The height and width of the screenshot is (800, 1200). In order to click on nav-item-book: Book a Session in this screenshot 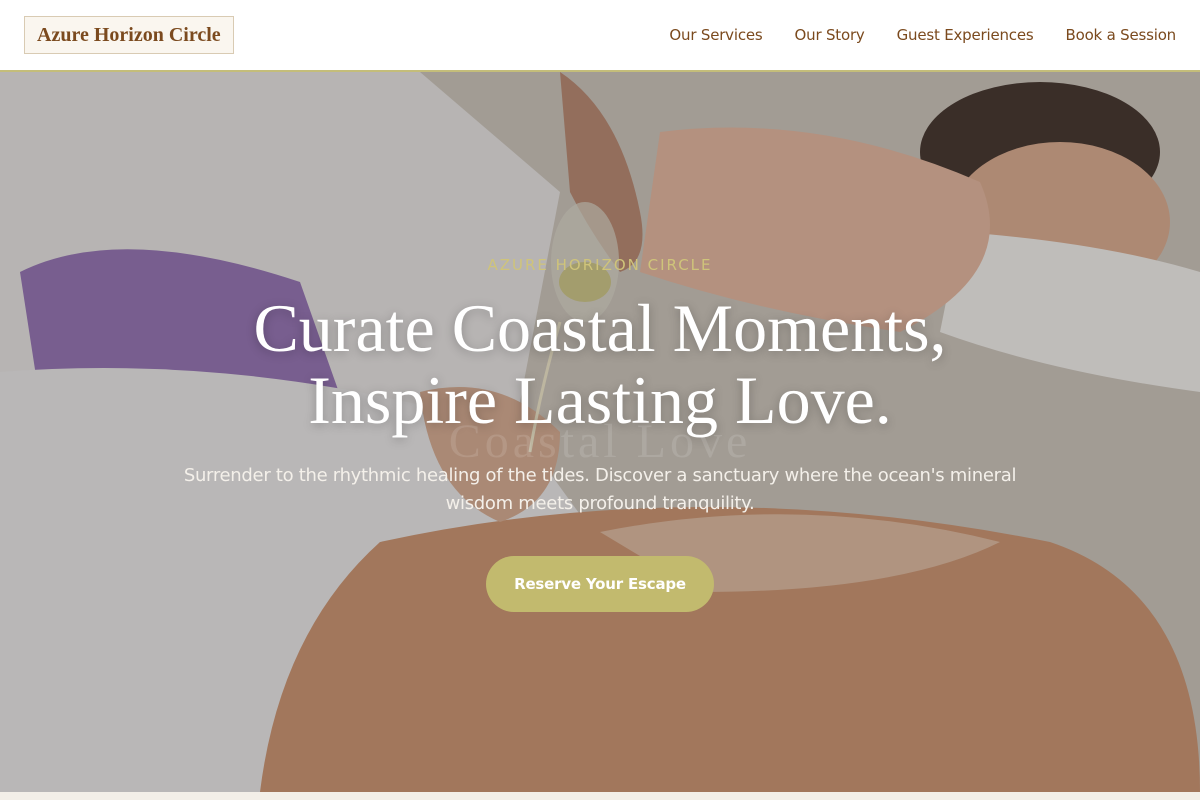, I will do `click(1121, 35)`.